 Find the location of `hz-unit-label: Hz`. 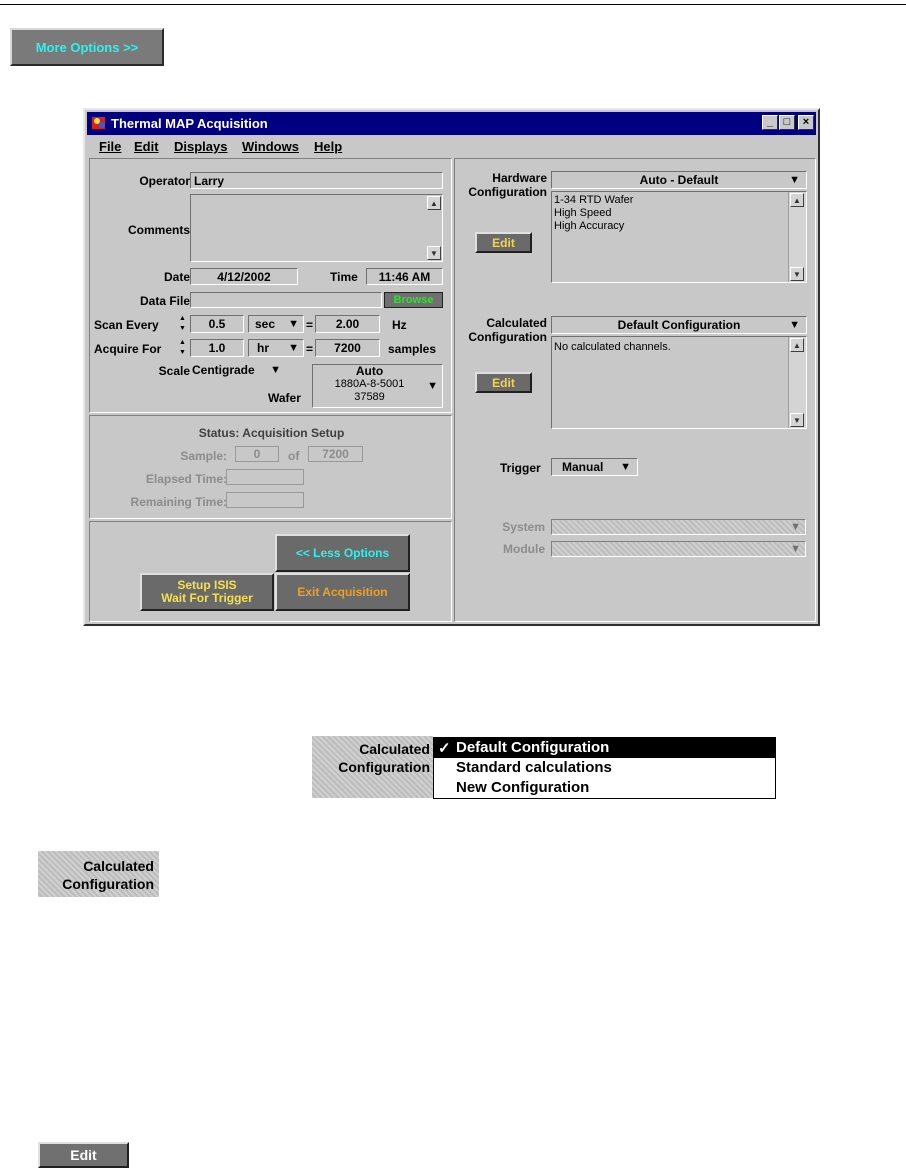

hz-unit-label: Hz is located at coordinates (399, 325).